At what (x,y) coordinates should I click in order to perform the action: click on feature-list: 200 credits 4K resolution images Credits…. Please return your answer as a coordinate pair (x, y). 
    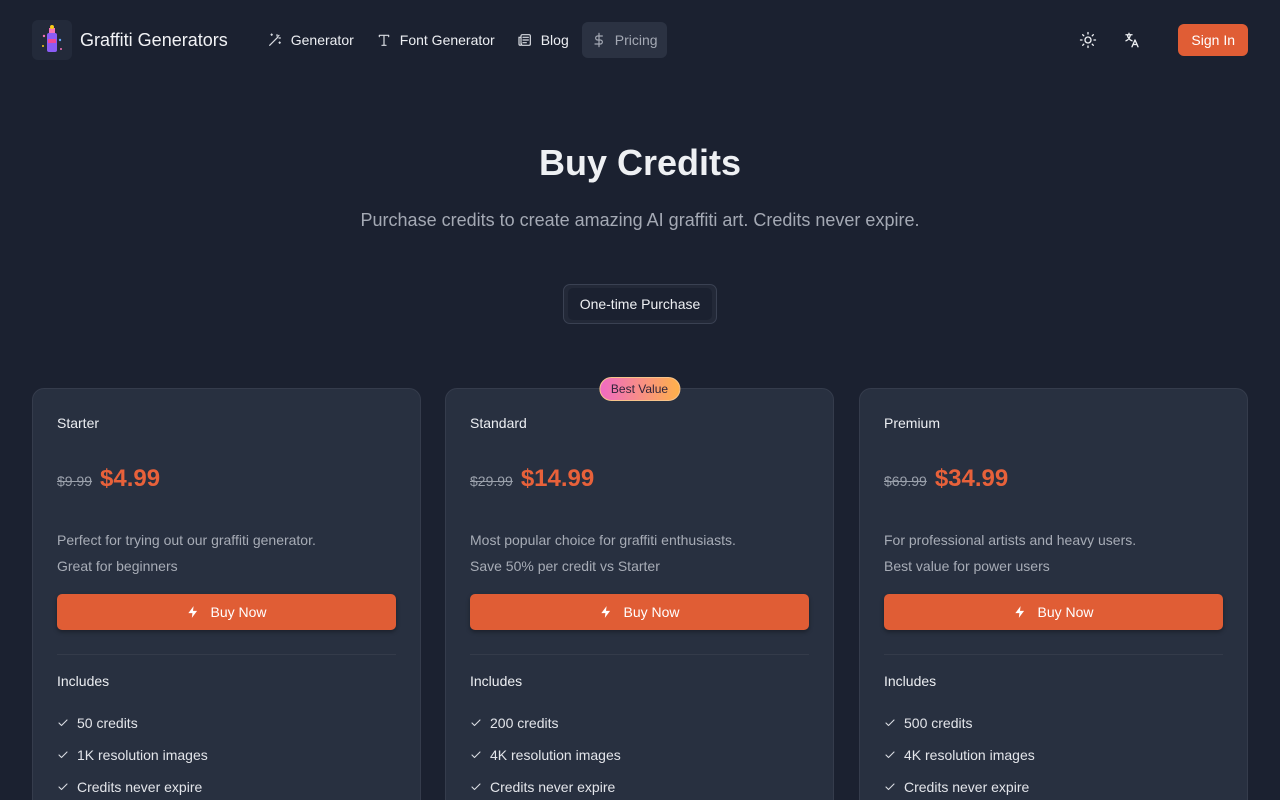
    Looking at the image, I should click on (545, 753).